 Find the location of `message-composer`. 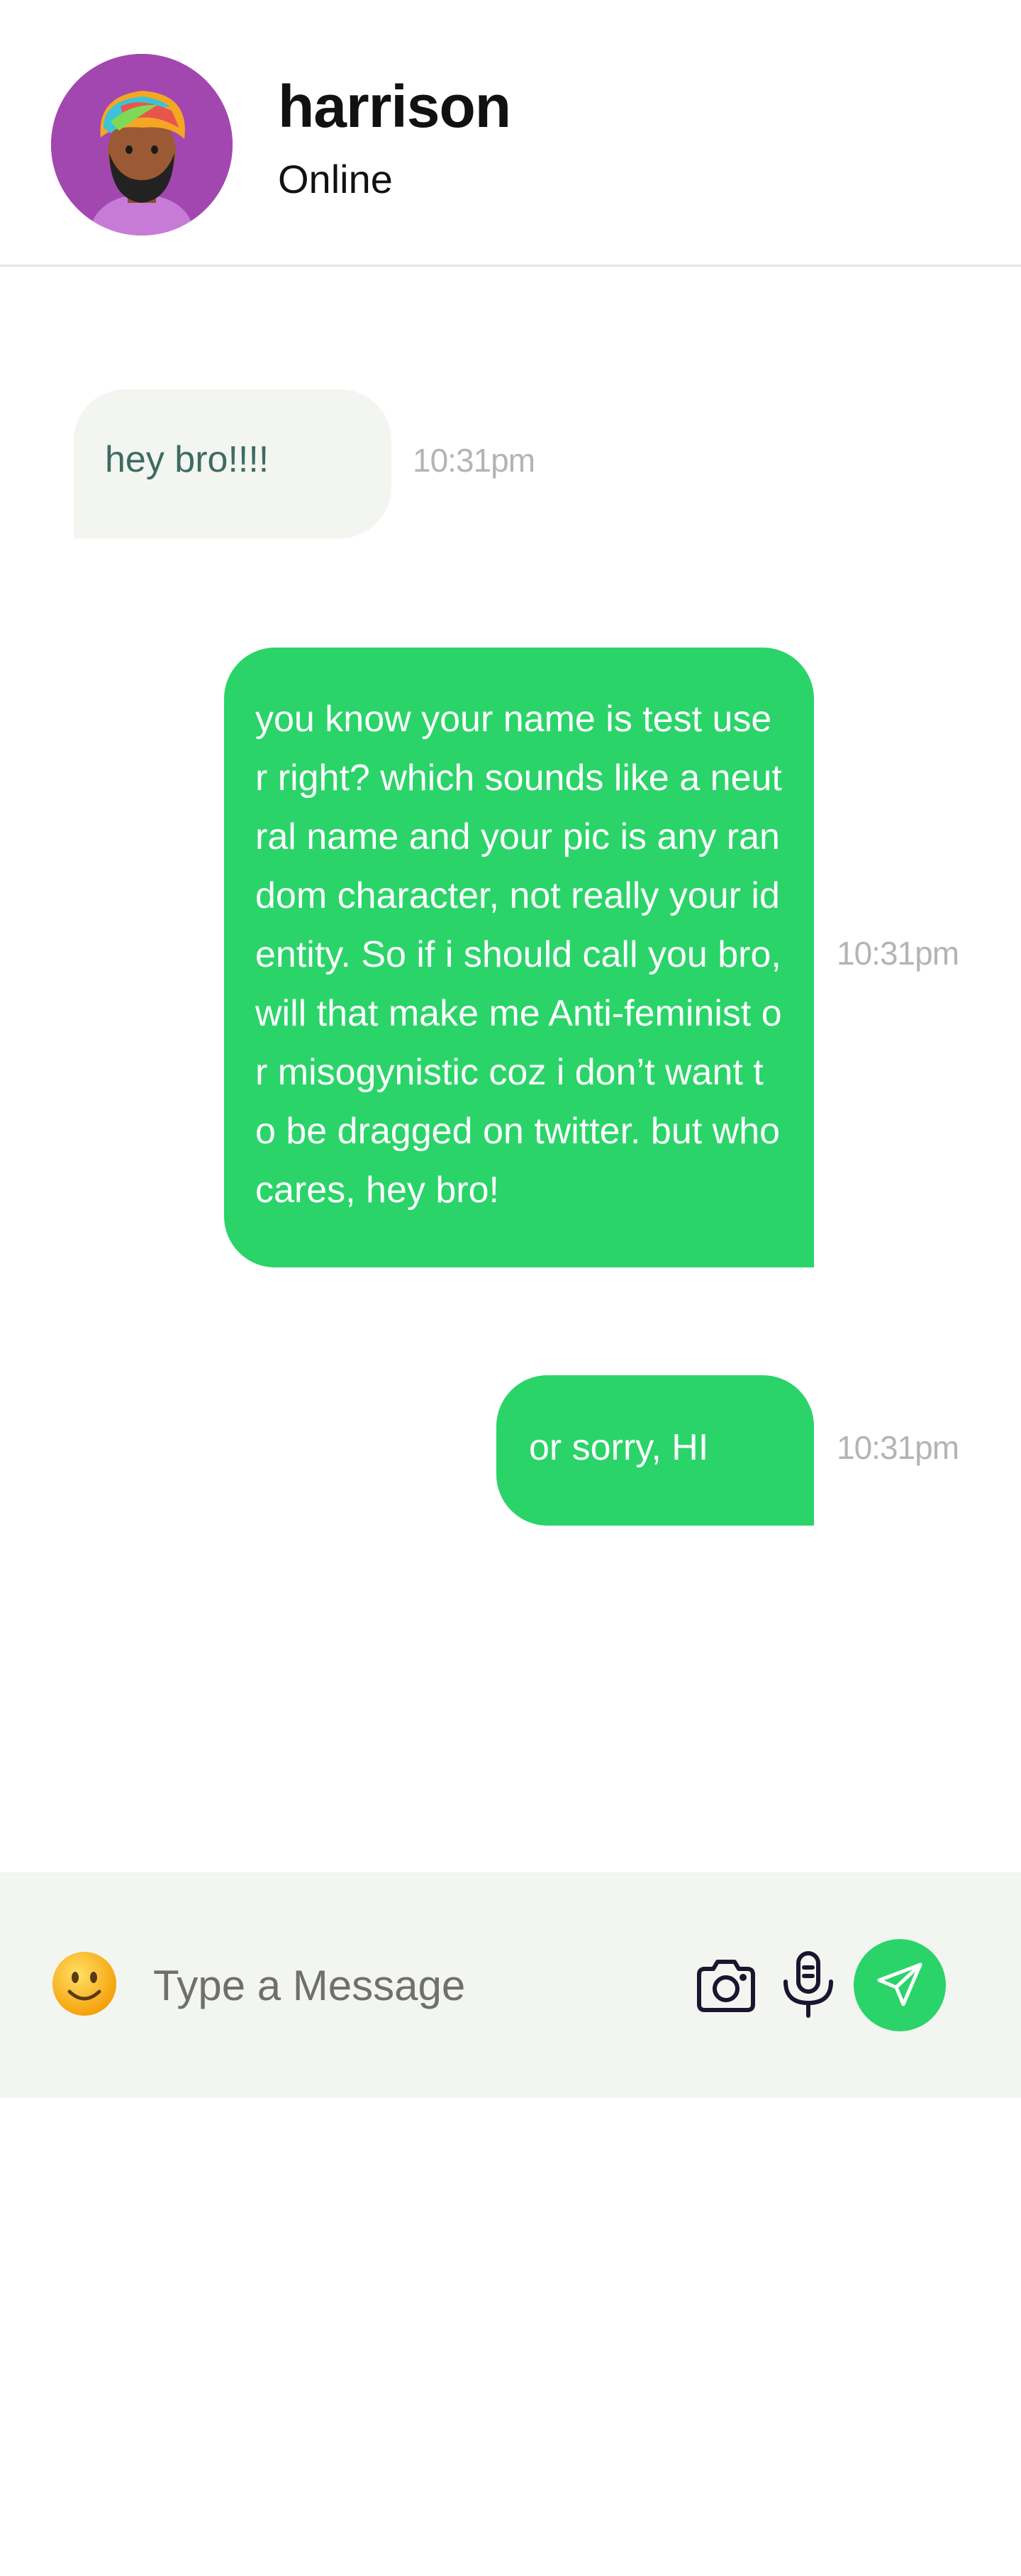

message-composer is located at coordinates (510, 1985).